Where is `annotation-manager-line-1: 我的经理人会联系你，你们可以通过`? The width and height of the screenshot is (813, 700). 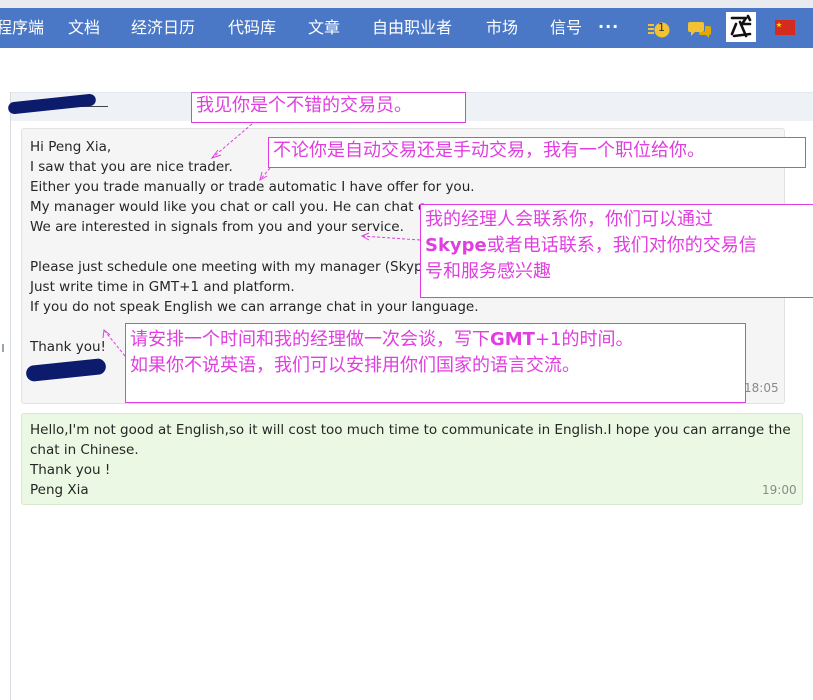
annotation-manager-line-1: 我的经理人会联系你，你们可以通过 is located at coordinates (569, 219).